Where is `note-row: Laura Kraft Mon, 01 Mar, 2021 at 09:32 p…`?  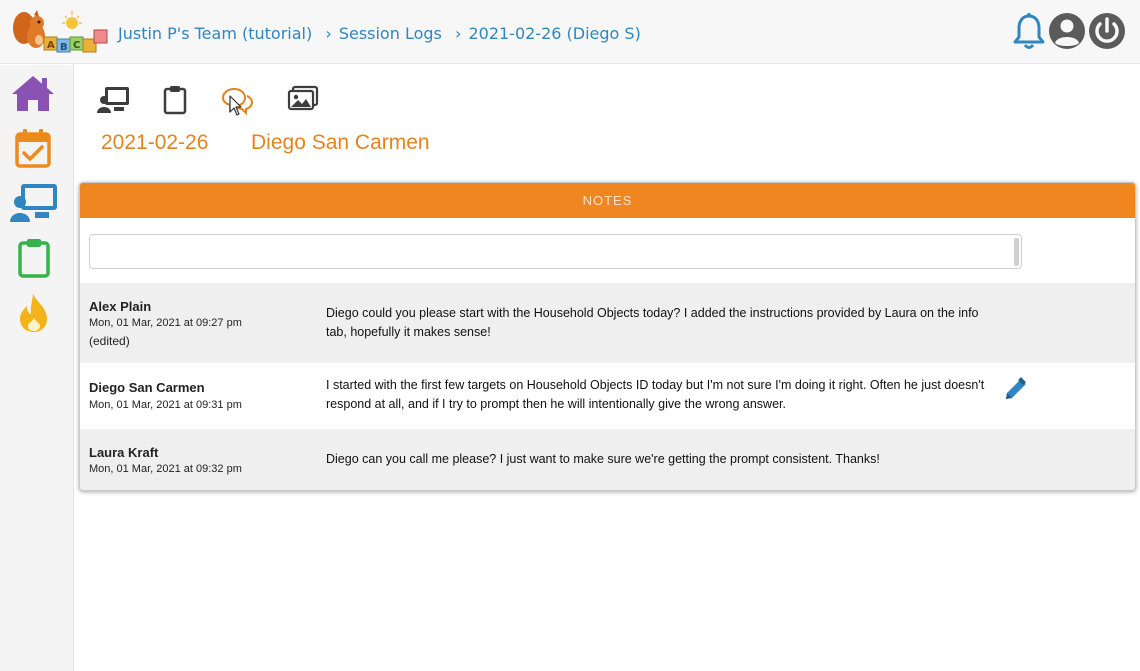
note-row: Laura Kraft Mon, 01 Mar, 2021 at 09:32 p… is located at coordinates (607, 459).